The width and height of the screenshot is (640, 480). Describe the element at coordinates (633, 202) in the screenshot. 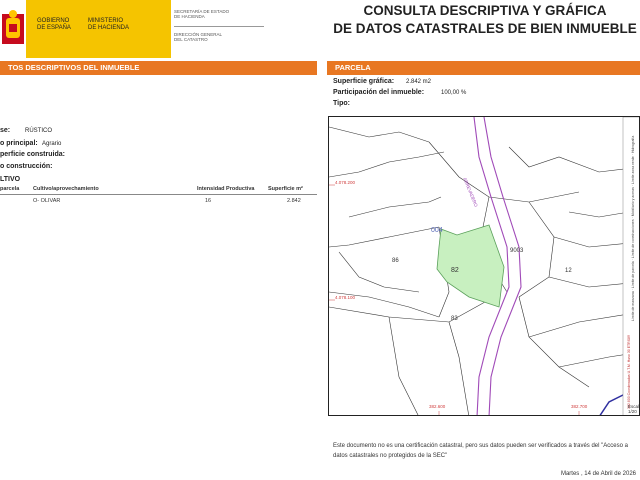

I see `legend-mobiliario: Mobiliario y aceras` at that location.